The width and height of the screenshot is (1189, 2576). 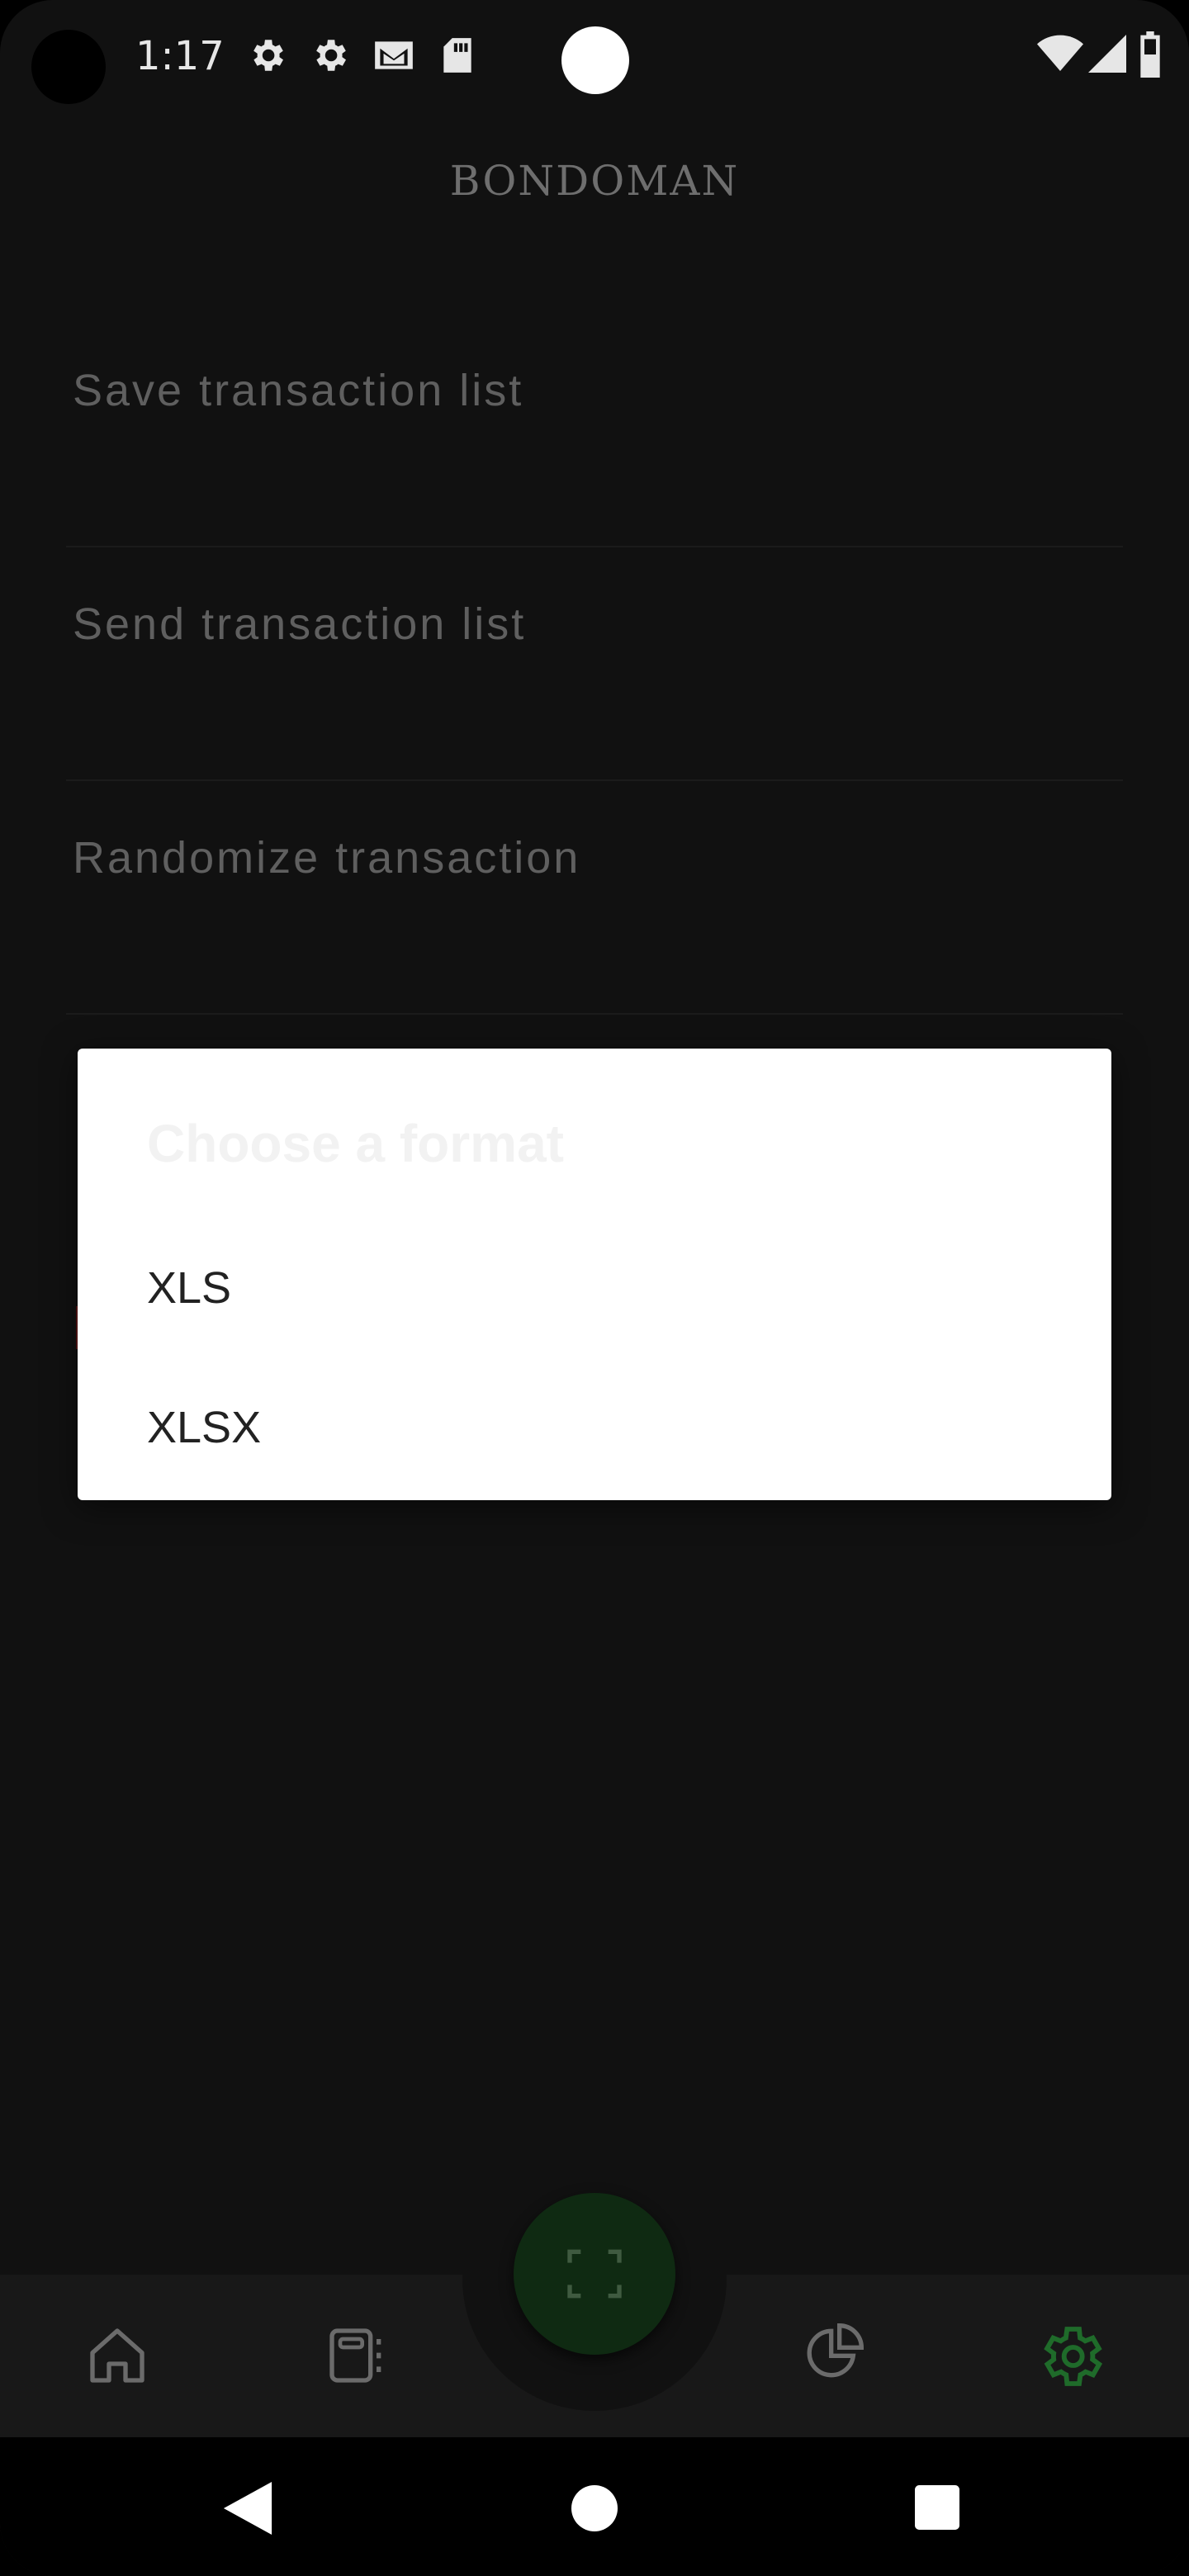 What do you see at coordinates (357, 2356) in the screenshot?
I see `transactions-icon` at bounding box center [357, 2356].